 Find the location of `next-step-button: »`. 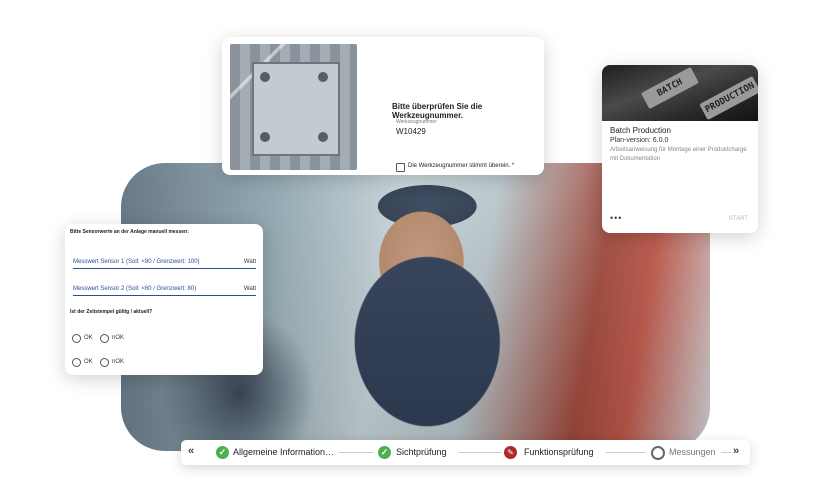

next-step-button: » is located at coordinates (736, 451).